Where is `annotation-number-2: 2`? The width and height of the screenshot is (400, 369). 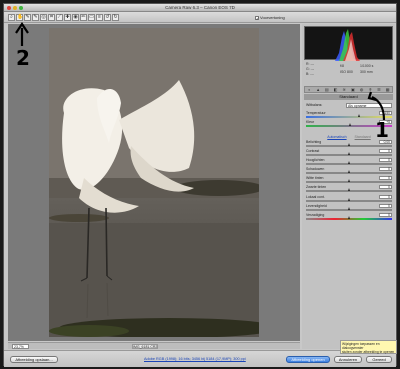 annotation-number-2: 2 is located at coordinates (23, 58).